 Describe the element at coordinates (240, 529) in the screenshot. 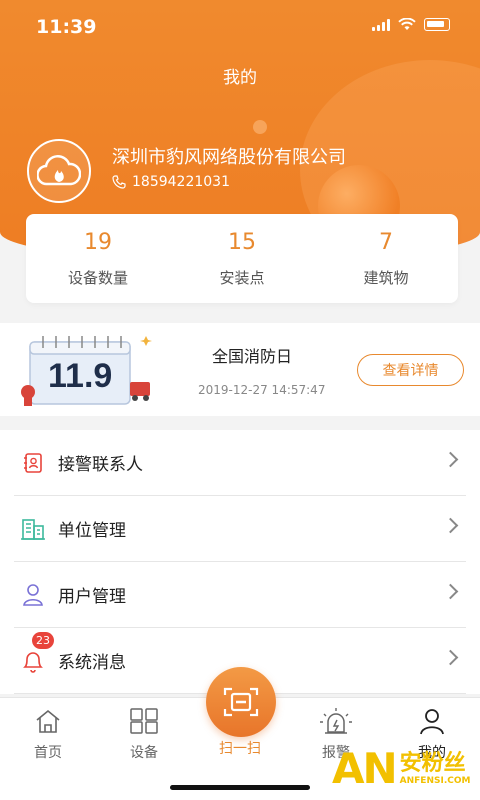

I see `menu-item-unit-management: 单位管理` at that location.